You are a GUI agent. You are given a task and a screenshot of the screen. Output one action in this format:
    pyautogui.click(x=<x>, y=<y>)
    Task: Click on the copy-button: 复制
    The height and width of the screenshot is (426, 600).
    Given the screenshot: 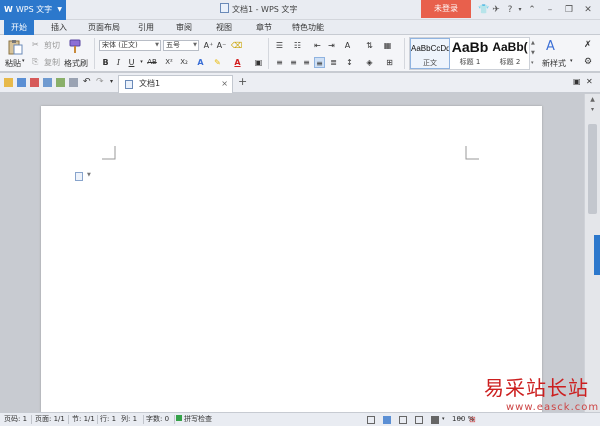 What is the action you would take?
    pyautogui.click(x=52, y=62)
    